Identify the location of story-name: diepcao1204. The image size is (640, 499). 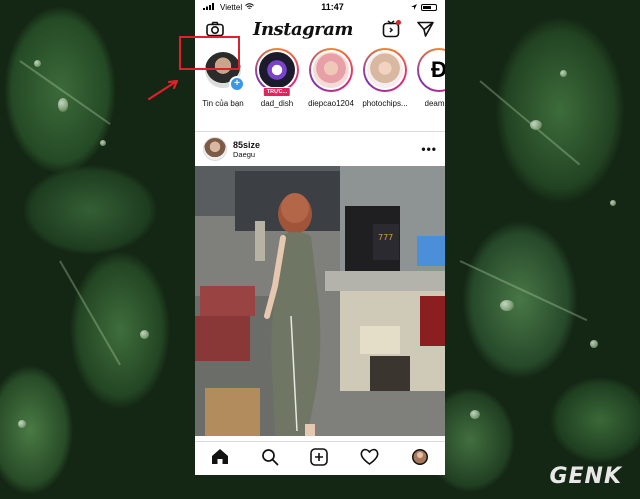
(331, 103).